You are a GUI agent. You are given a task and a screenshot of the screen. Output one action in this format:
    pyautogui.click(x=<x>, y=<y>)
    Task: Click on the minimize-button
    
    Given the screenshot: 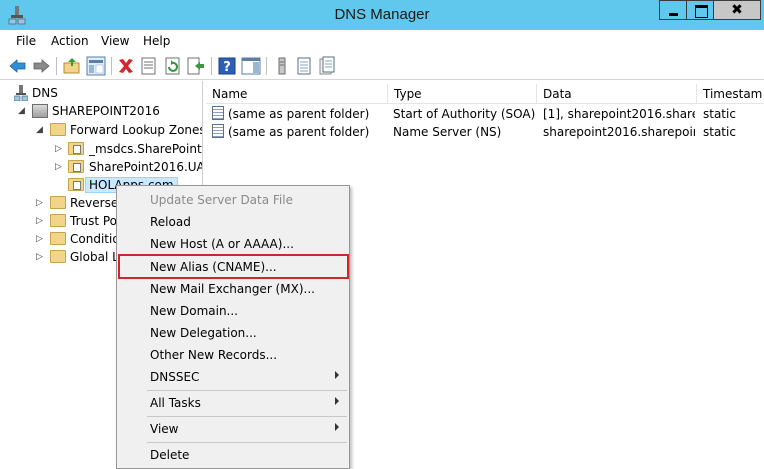 What is the action you would take?
    pyautogui.click(x=673, y=10)
    